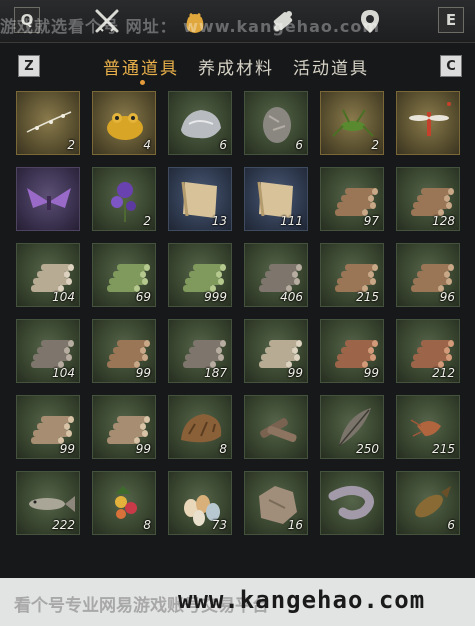  I want to click on item-count: 187, so click(215, 373).